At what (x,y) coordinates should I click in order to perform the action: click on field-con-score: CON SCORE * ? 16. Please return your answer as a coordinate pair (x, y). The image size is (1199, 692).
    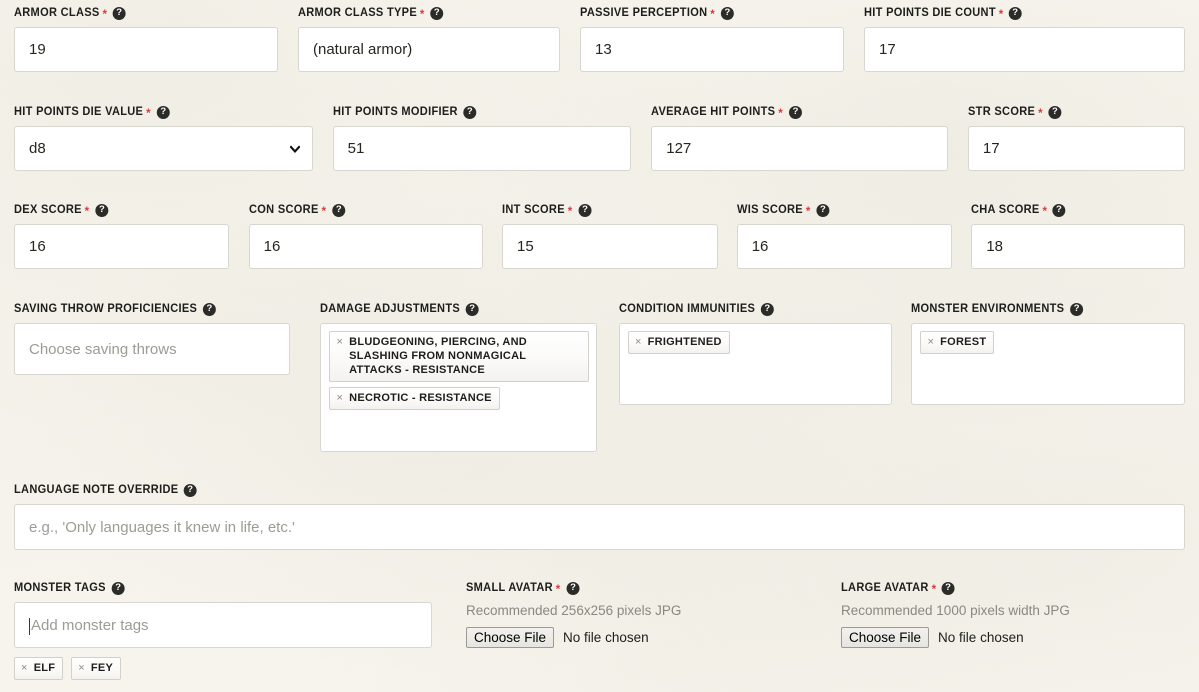
    Looking at the image, I should click on (366, 236).